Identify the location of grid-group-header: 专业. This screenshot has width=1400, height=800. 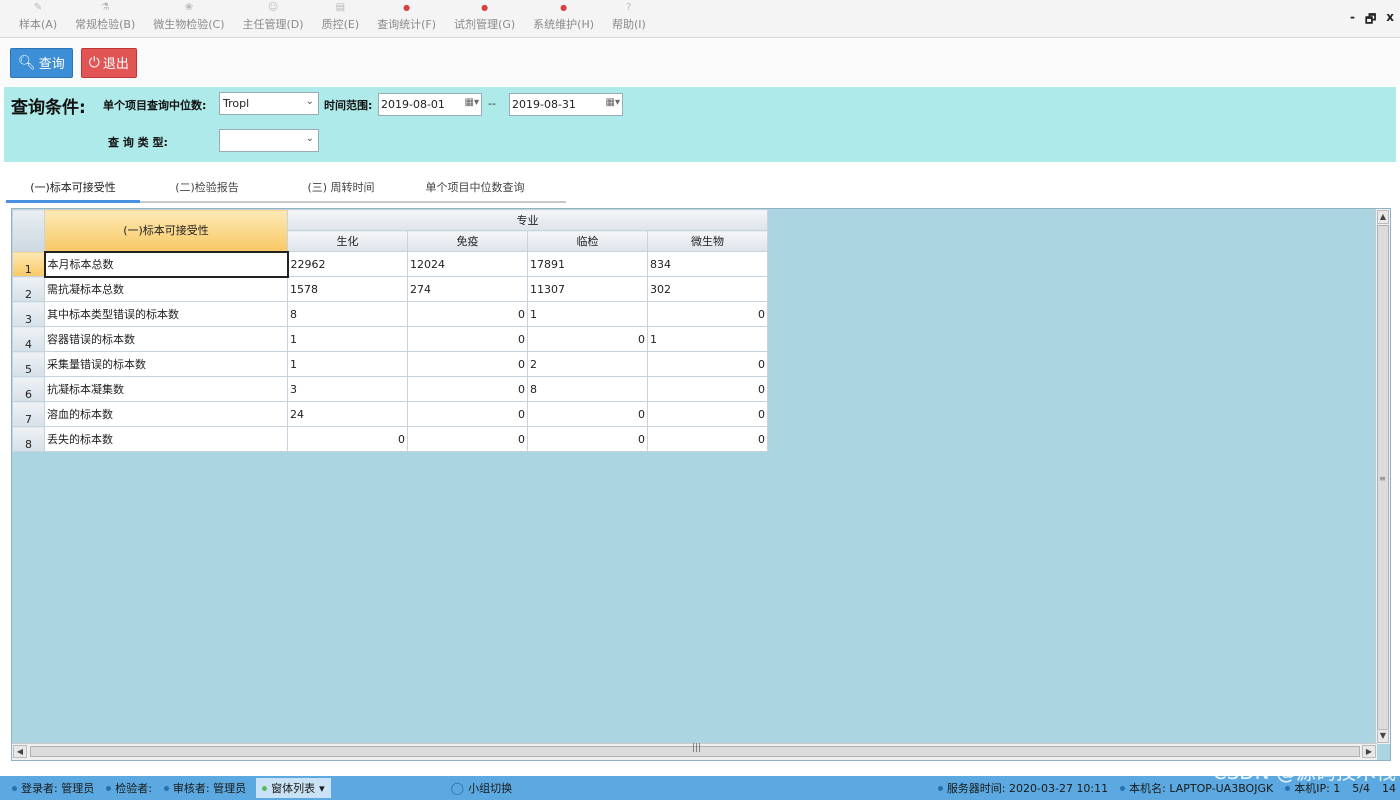
(527, 220).